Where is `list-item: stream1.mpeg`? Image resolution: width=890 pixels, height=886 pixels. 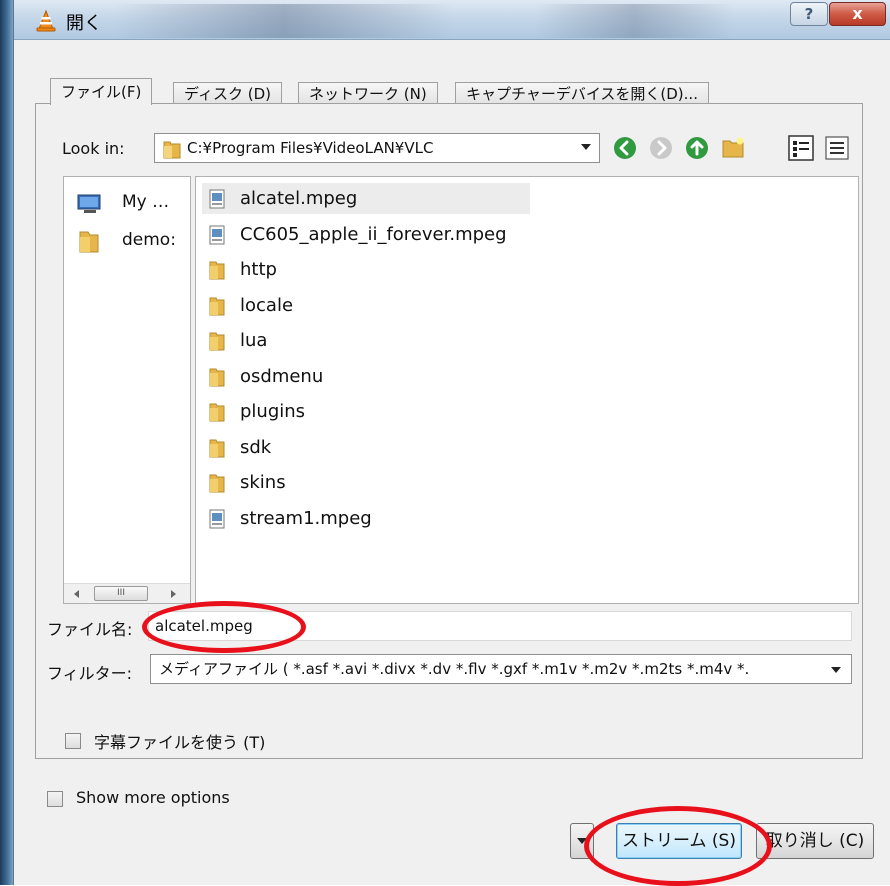
list-item: stream1.mpeg is located at coordinates (367, 518).